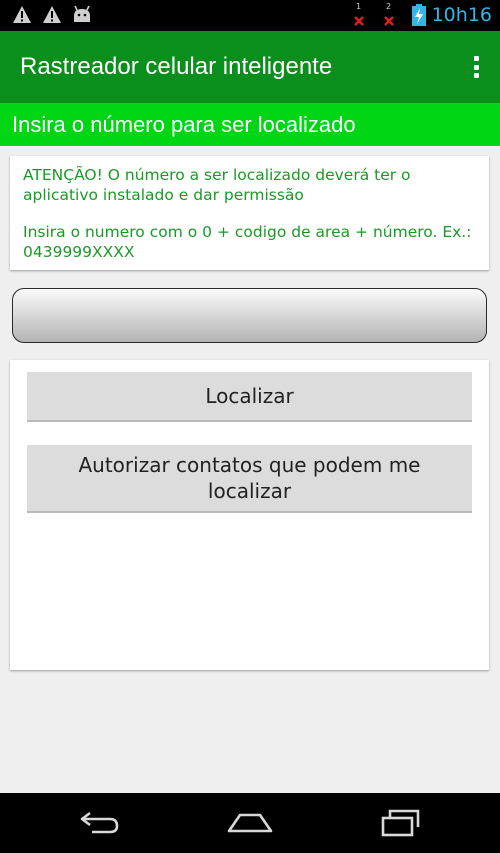 The image size is (500, 853). What do you see at coordinates (176, 66) in the screenshot?
I see `app-title: Rastreador celular inteligente` at bounding box center [176, 66].